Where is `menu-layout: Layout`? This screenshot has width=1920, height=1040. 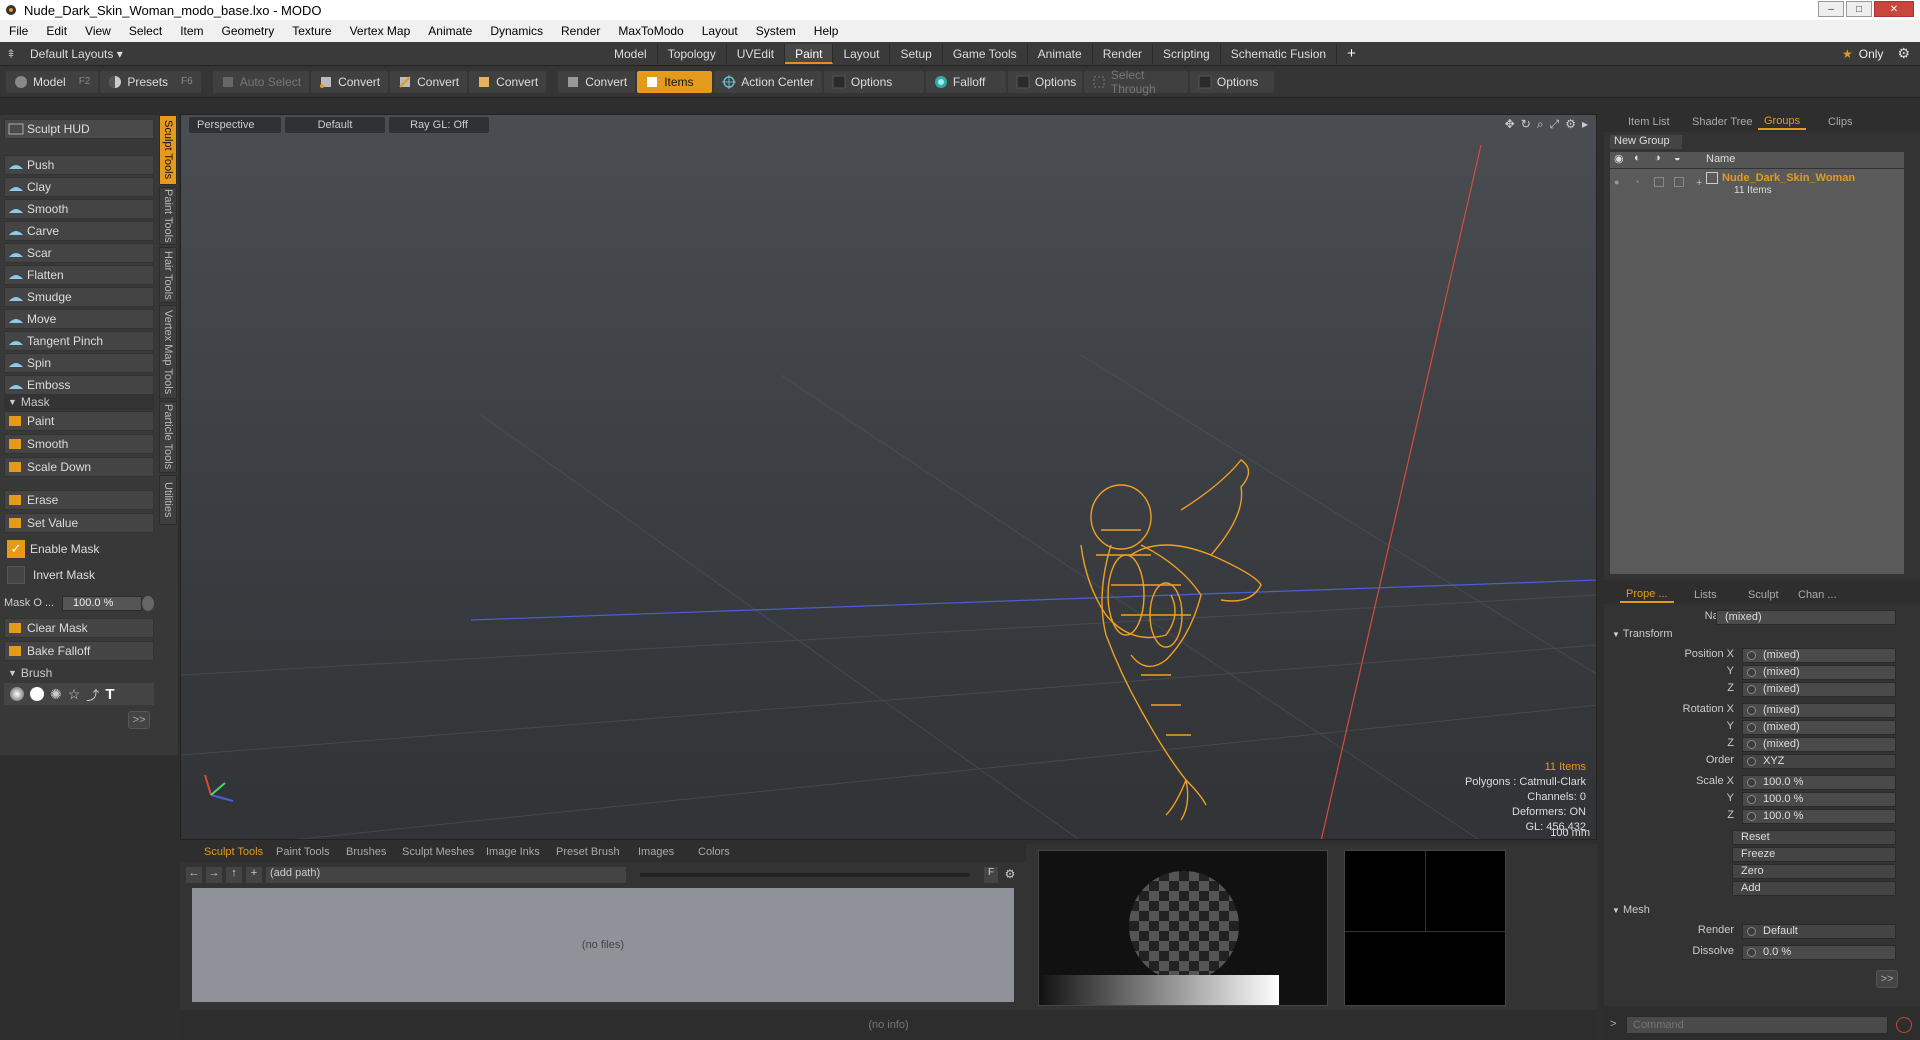
menu-layout: Layout is located at coordinates (720, 31).